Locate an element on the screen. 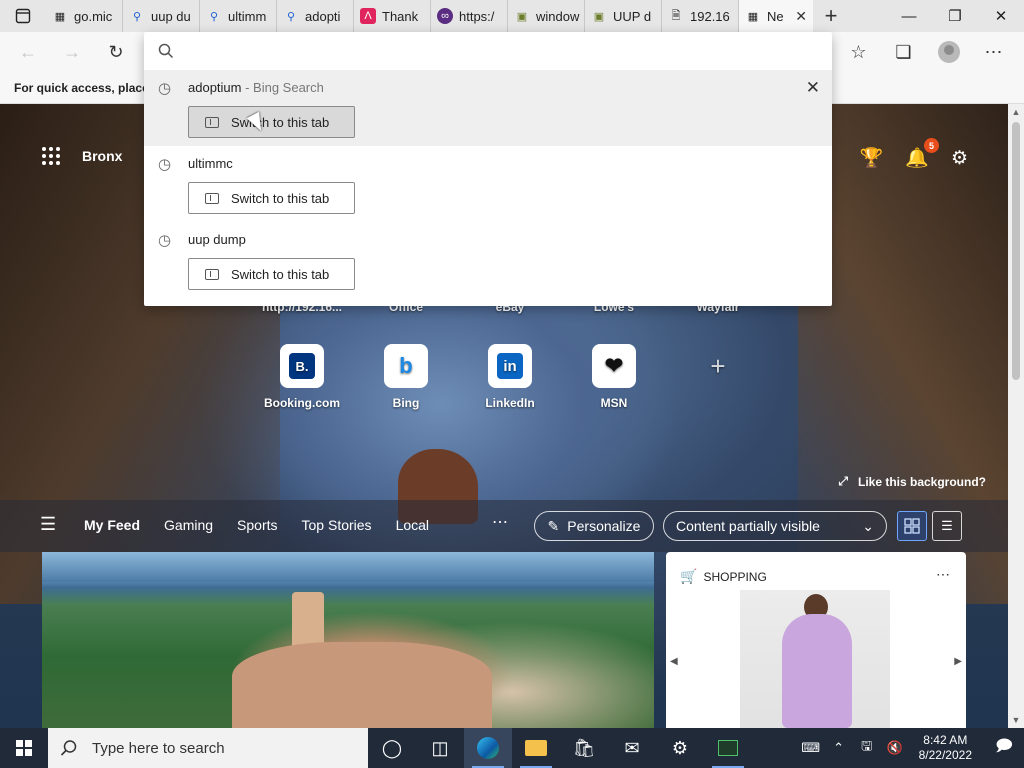 Image resolution: width=1024 pixels, height=768 pixels. pencil-icon: ✎ is located at coordinates (553, 525).